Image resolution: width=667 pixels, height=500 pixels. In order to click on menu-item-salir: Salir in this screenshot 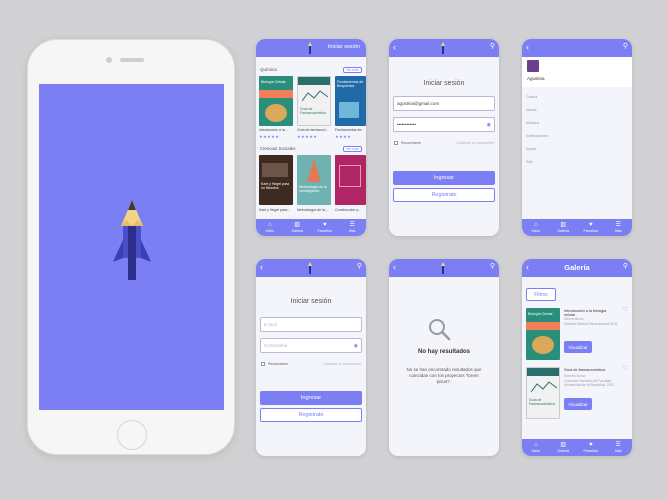, I will do `click(529, 162)`.